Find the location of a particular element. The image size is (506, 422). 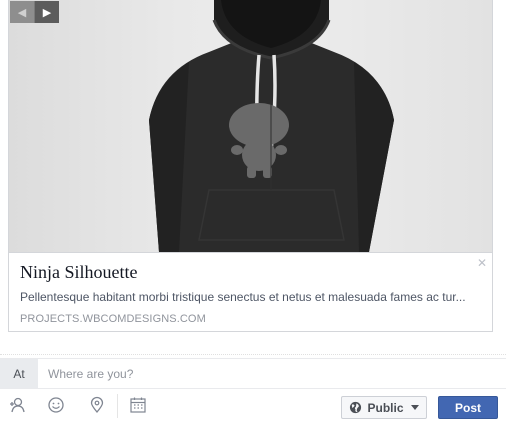

divider is located at coordinates (253, 354).